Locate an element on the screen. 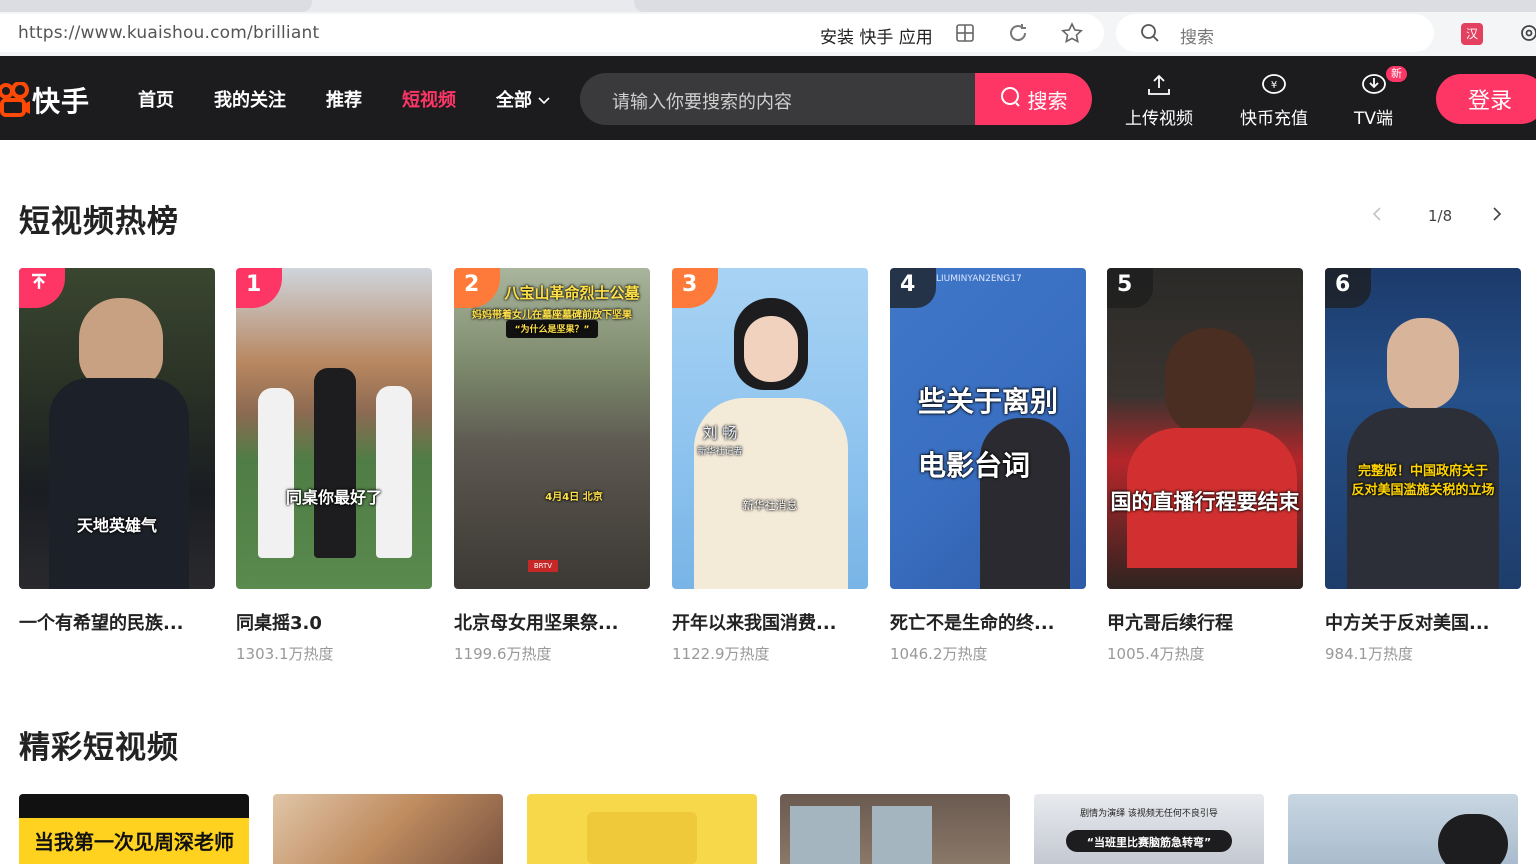 The width and height of the screenshot is (1536, 864). nav-following: 我的关注 is located at coordinates (250, 99).